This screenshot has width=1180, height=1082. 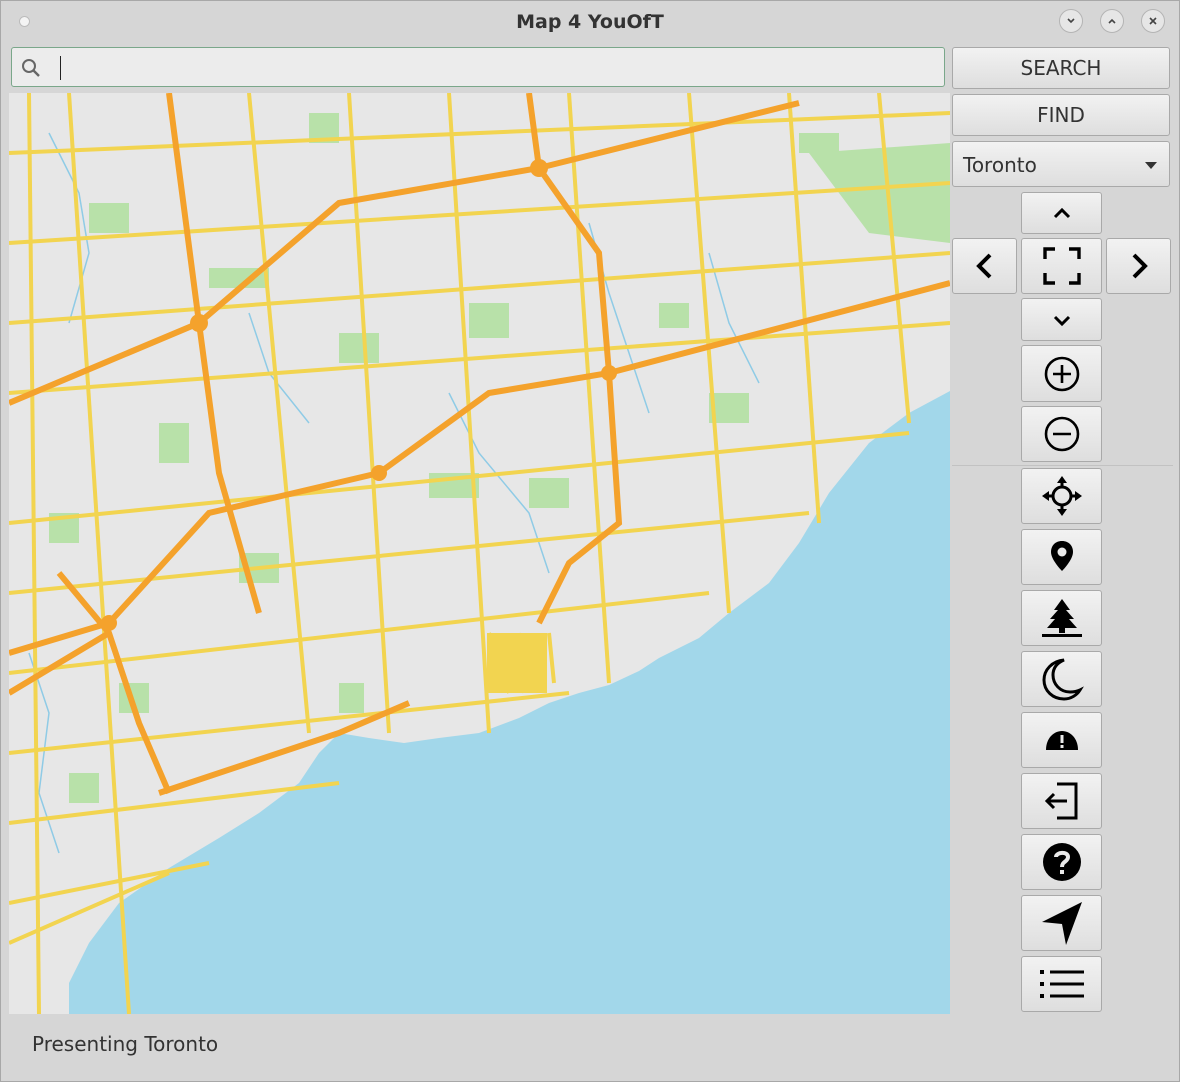 I want to click on night-mode-button, so click(x=1061, y=679).